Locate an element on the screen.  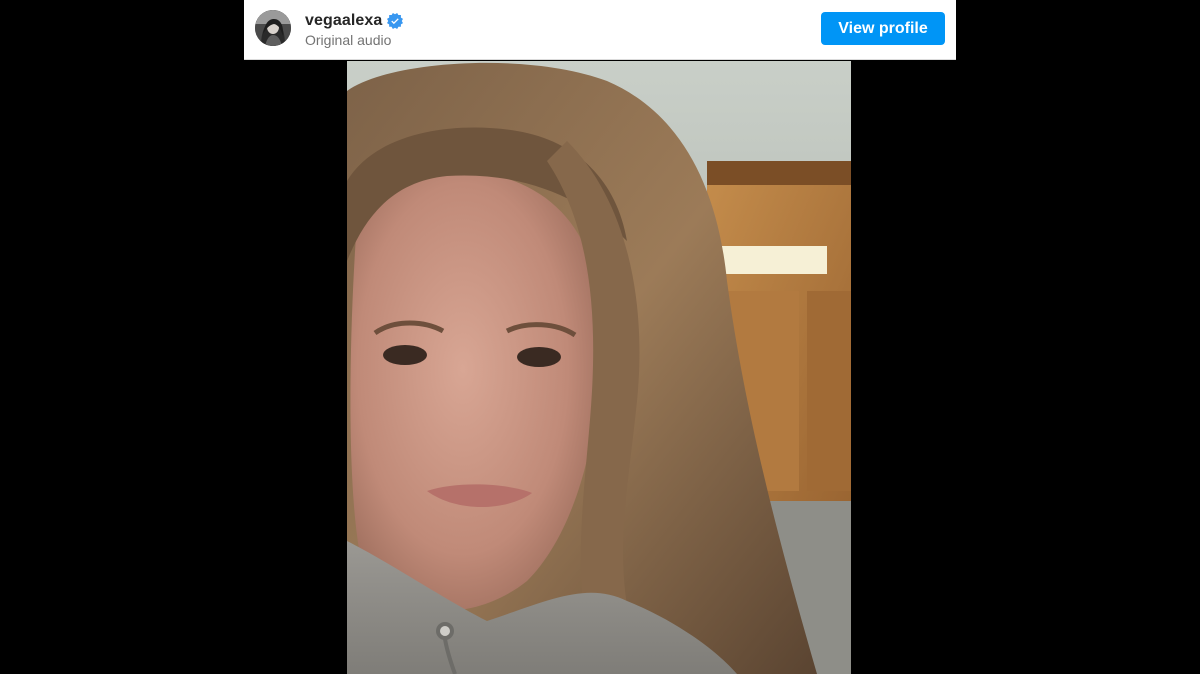
username-row: vegaalexa is located at coordinates (354, 21).